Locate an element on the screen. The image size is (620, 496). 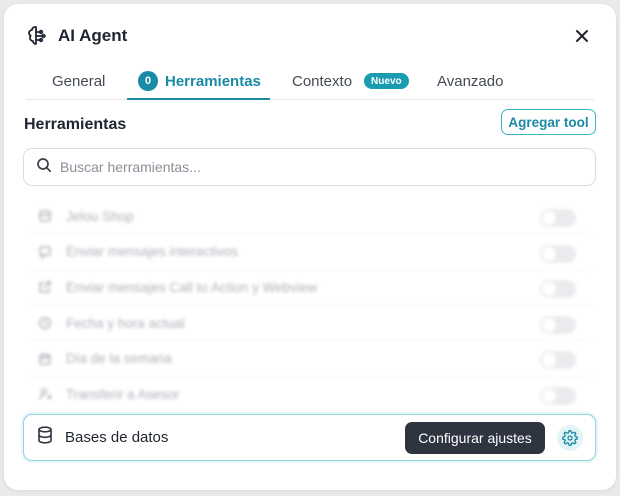
user-transfer-icon is located at coordinates (45, 394).